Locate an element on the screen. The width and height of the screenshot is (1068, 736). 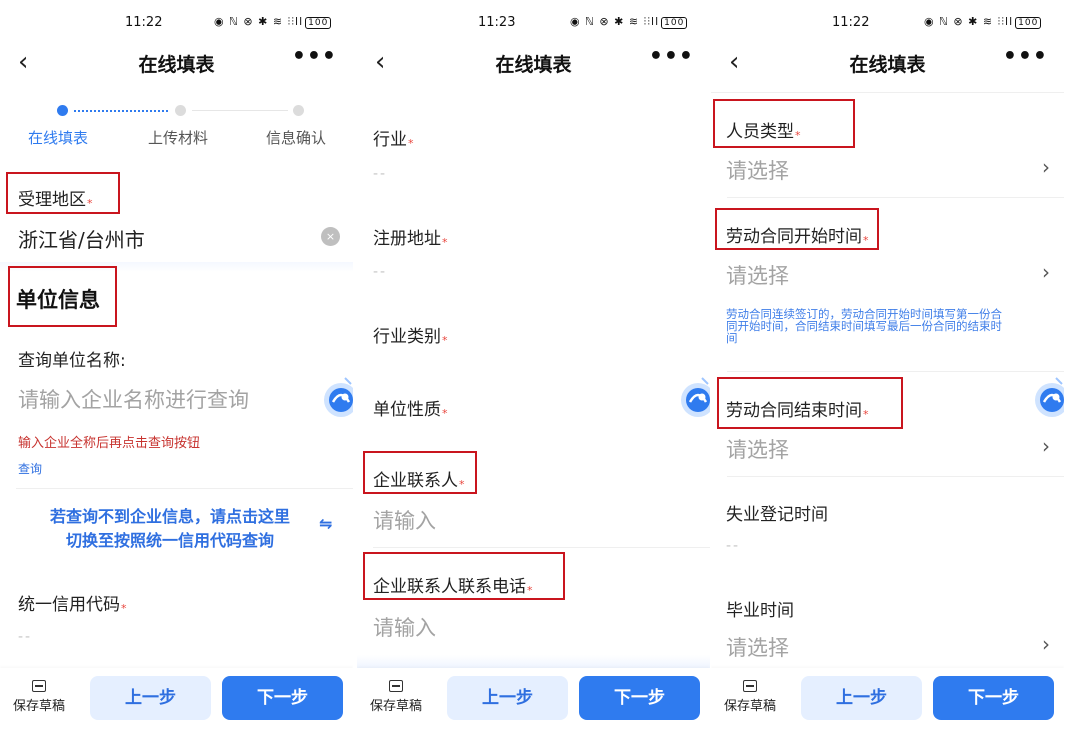
industry-label: 行业* is located at coordinates (393, 137).